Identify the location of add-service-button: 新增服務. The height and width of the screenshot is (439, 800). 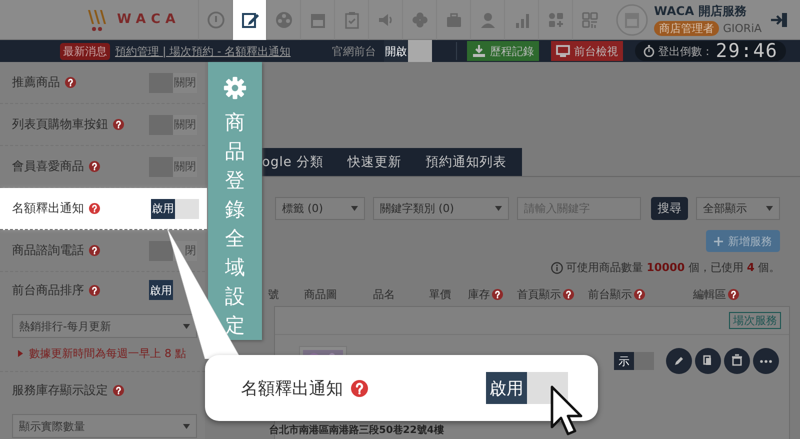
(743, 241).